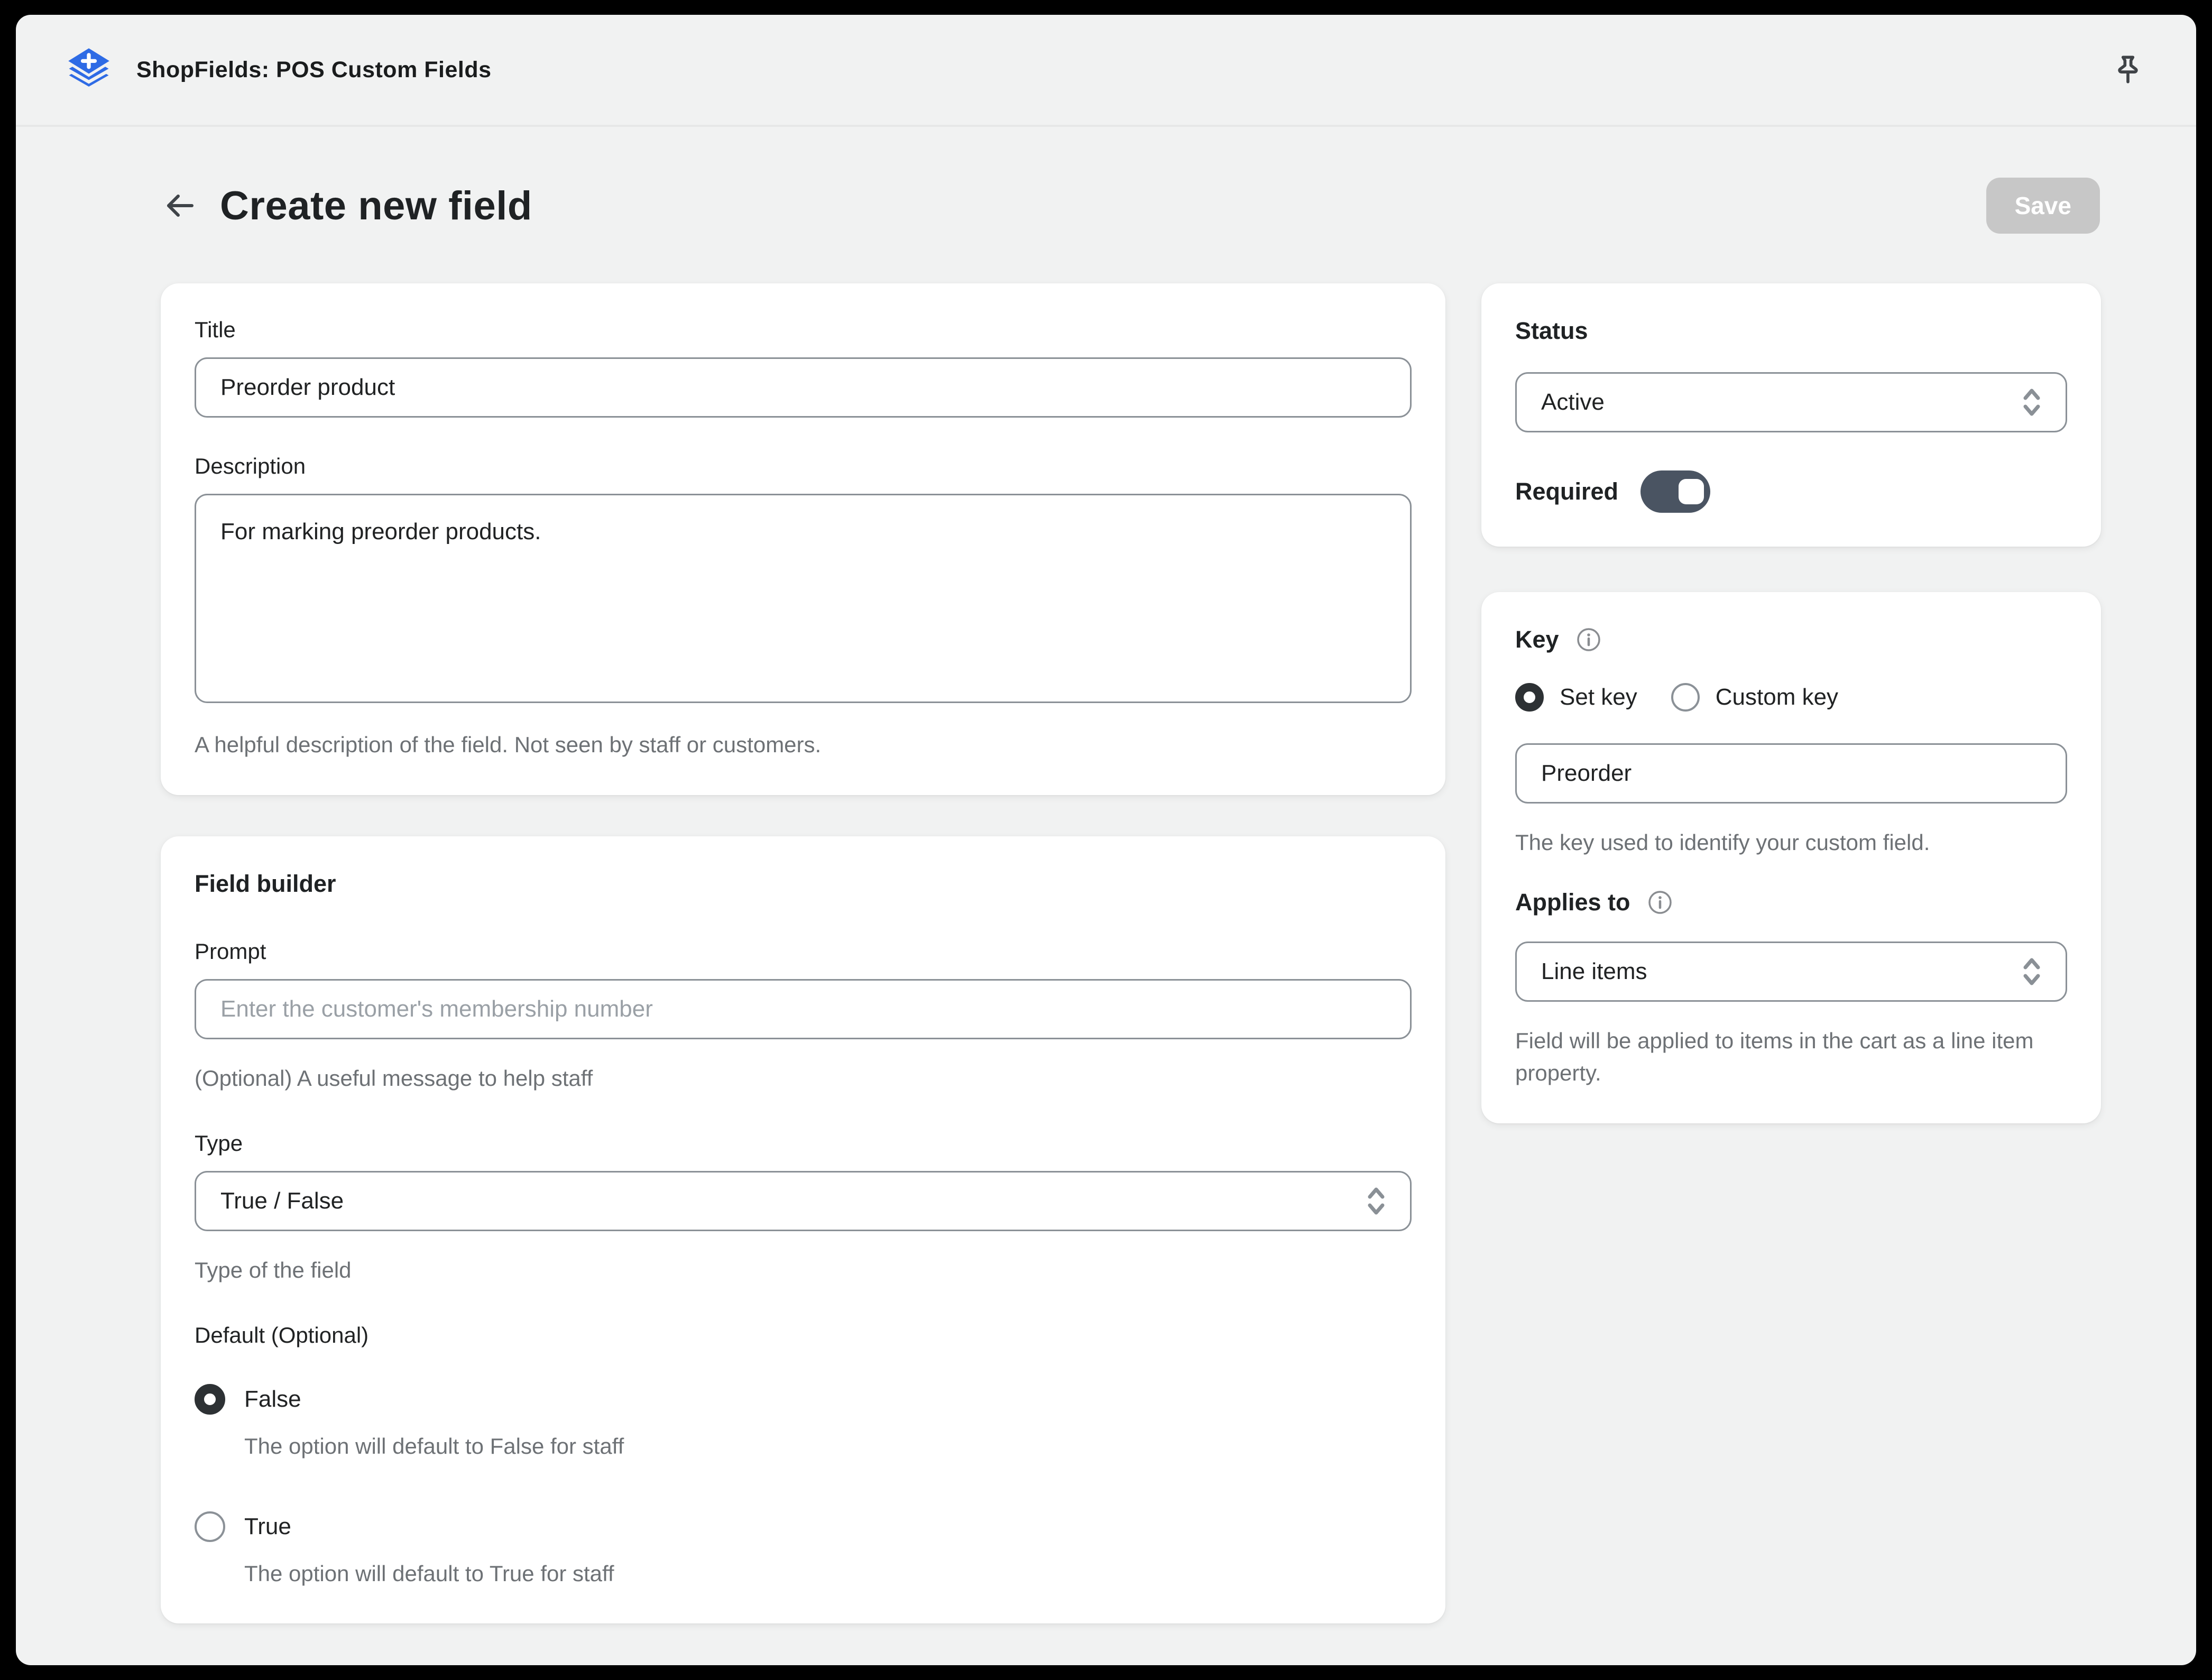 The height and width of the screenshot is (1680, 2212). What do you see at coordinates (1791, 639) in the screenshot?
I see `key-heading-row: Key` at bounding box center [1791, 639].